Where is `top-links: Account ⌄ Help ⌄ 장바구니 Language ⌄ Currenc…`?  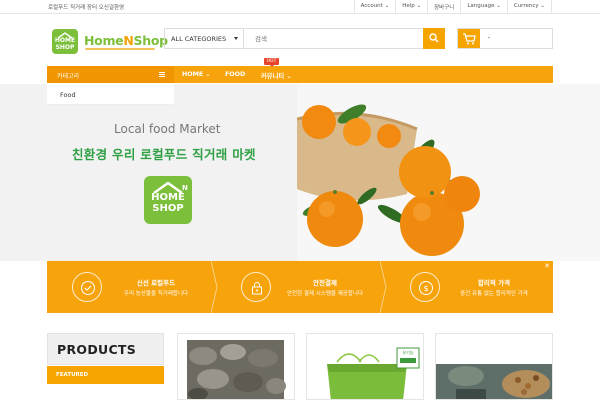
top-links: Account ⌄ Help ⌄ 장바구니 Language ⌄ Currenc… is located at coordinates (452, 7).